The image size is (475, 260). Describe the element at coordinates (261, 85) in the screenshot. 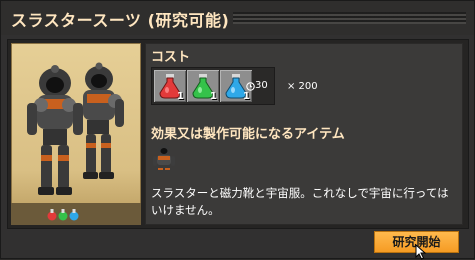

I see `research-time: 30` at that location.